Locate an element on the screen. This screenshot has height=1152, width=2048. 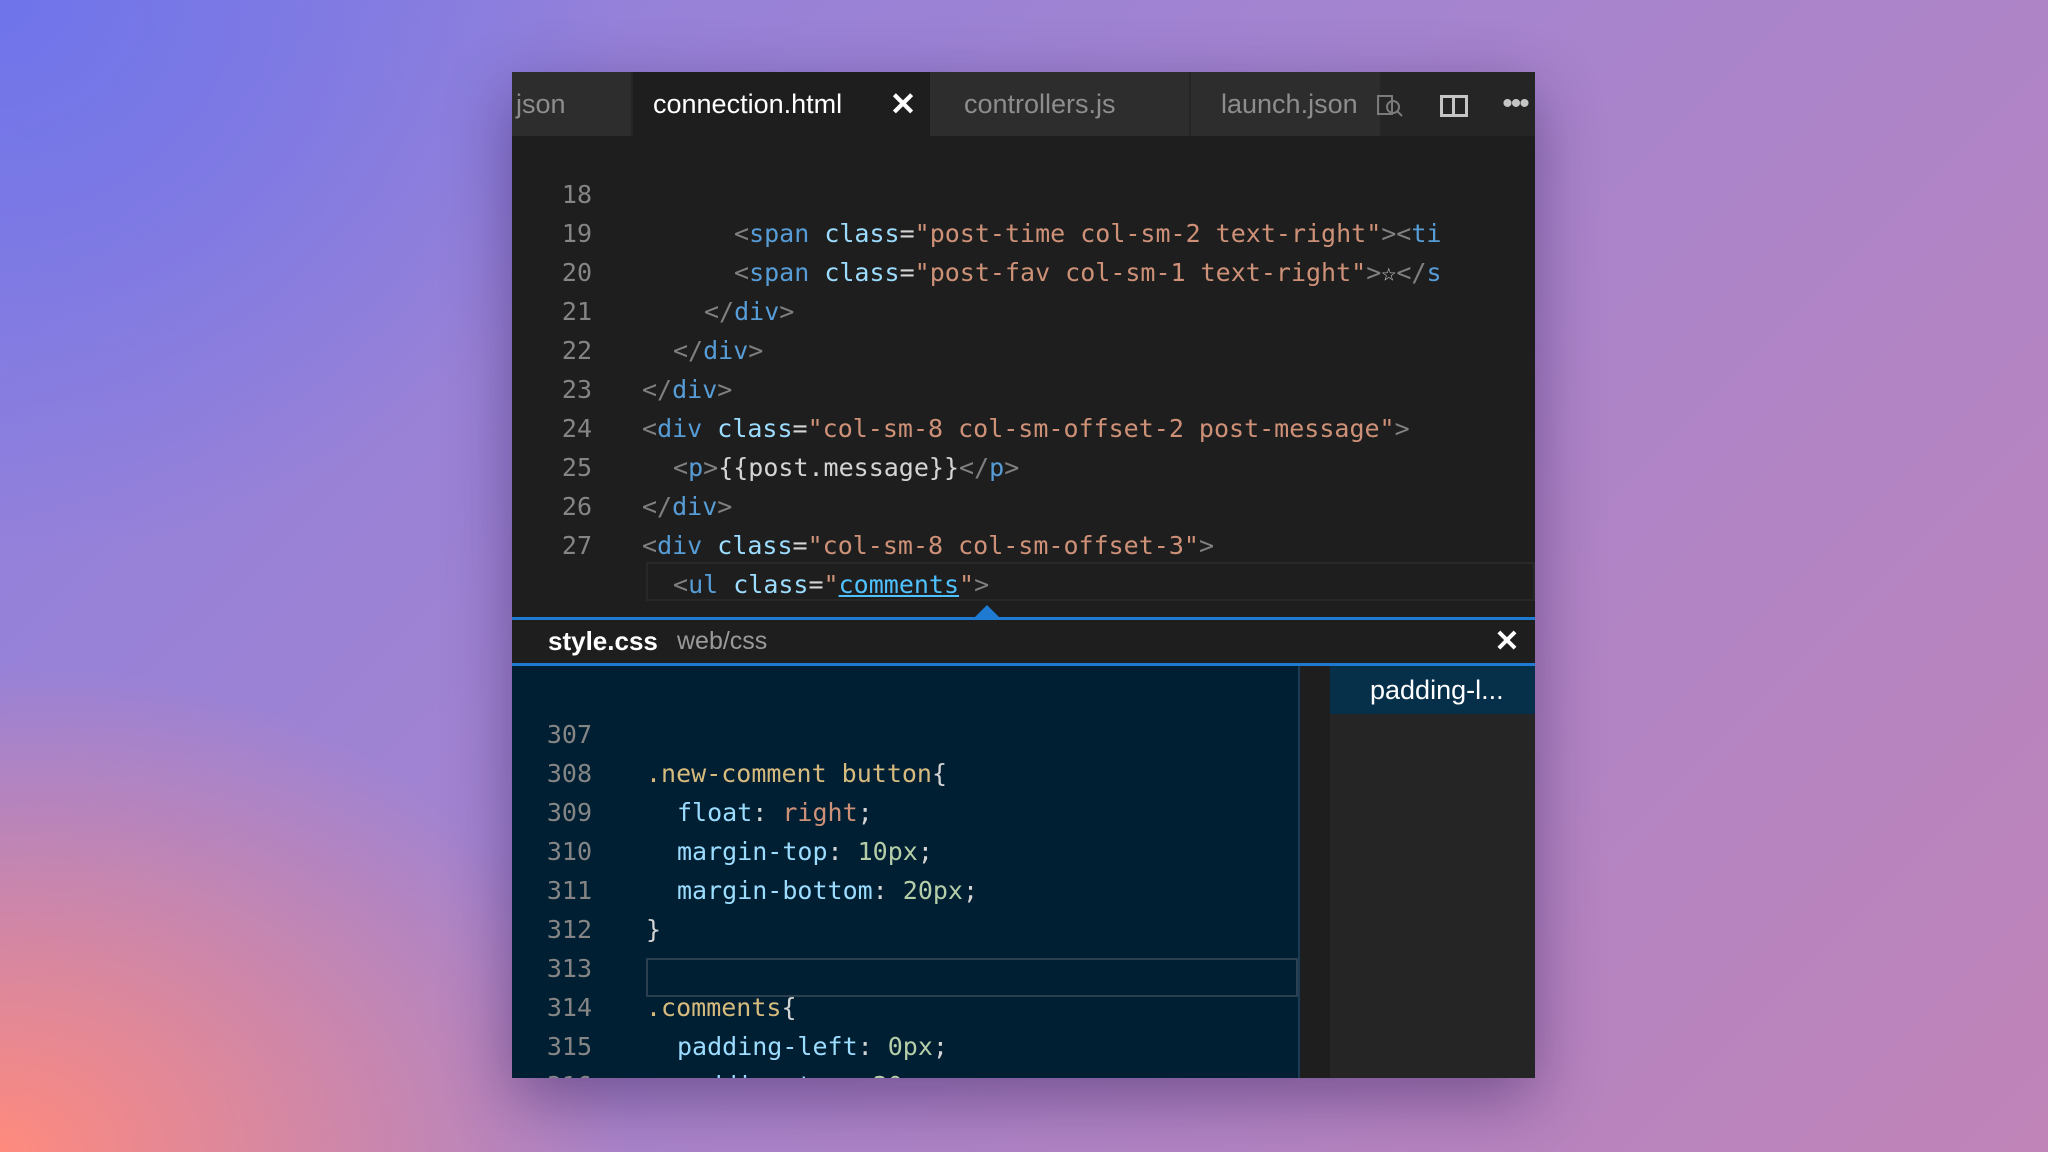
code-line: 314 padding-left: 0px; is located at coordinates (905, 1005).